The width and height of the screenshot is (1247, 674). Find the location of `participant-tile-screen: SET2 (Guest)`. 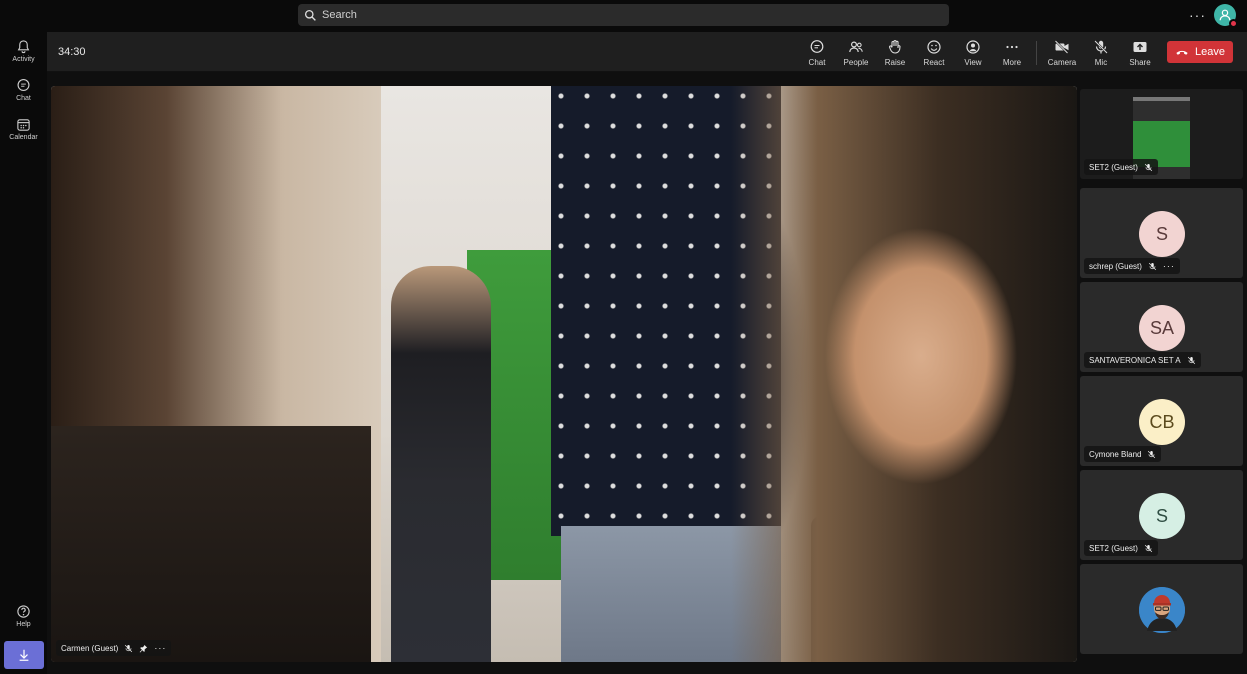

participant-tile-screen: SET2 (Guest) is located at coordinates (1161, 134).